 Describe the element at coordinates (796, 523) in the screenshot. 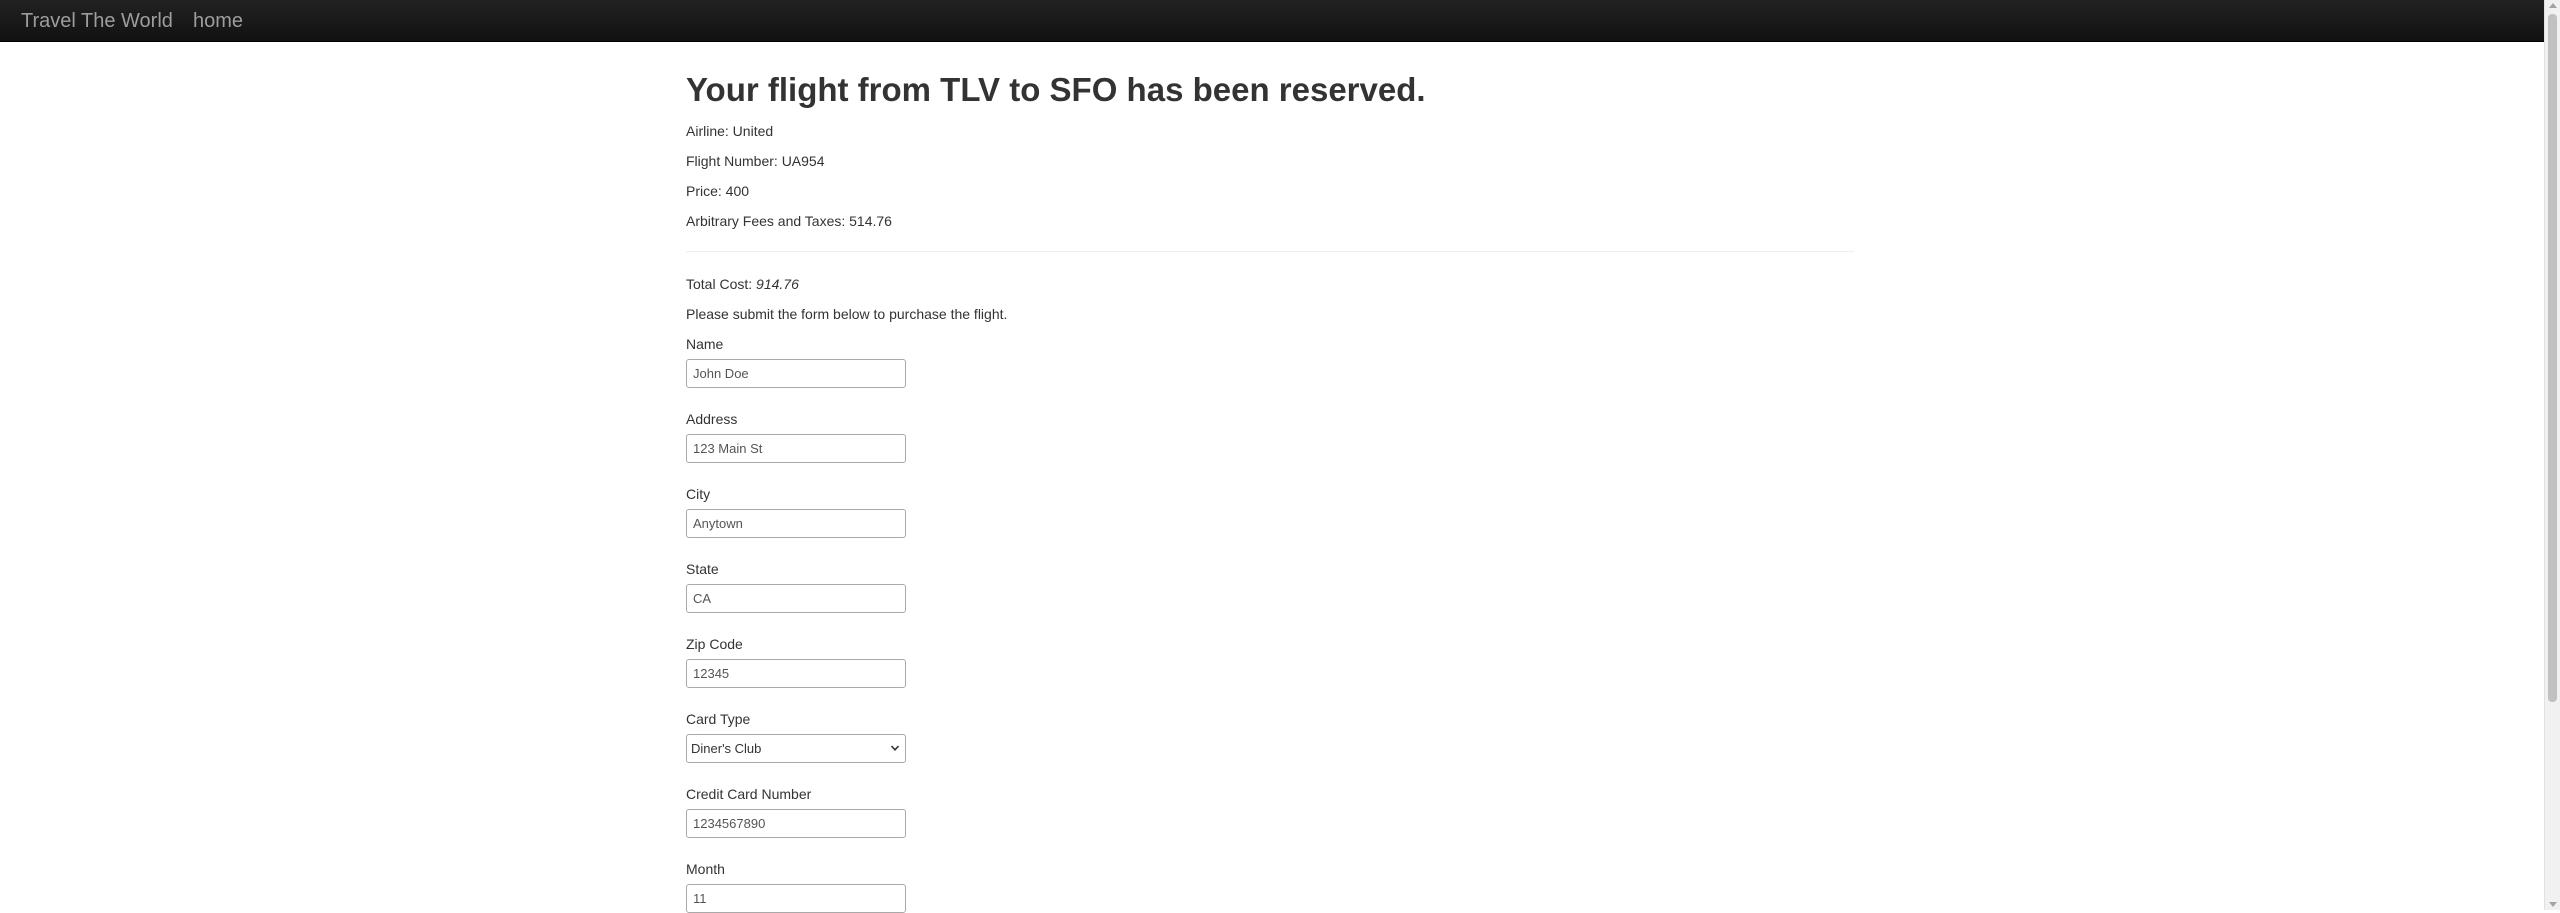

I see `city-input` at that location.